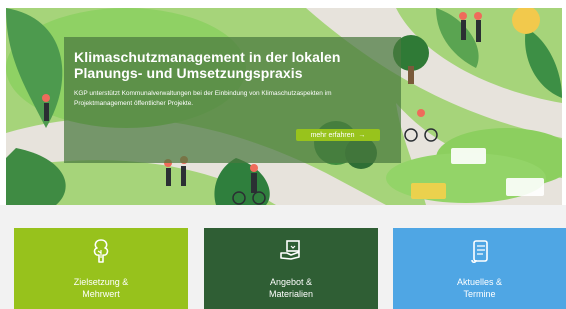 Image resolution: width=566 pixels, height=309 pixels. What do you see at coordinates (479, 288) in the screenshot?
I see `card-label: Aktuelles & Termine` at bounding box center [479, 288].